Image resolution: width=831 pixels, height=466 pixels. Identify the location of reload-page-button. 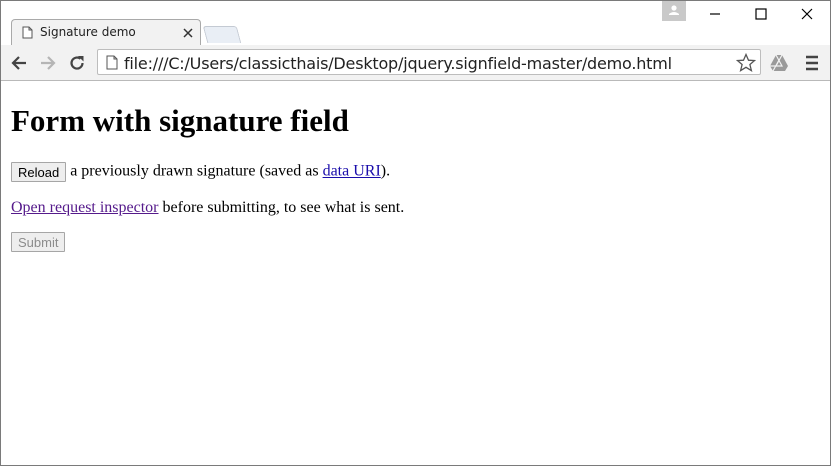
(77, 63).